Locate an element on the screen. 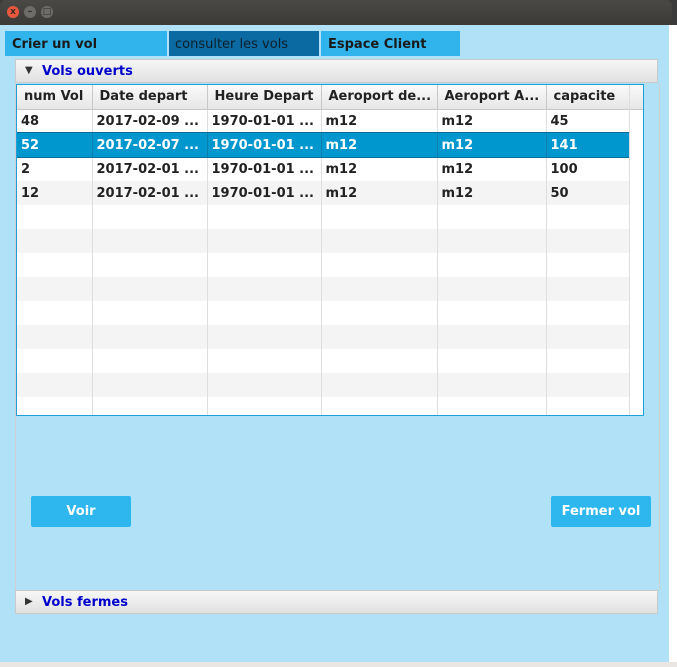 The width and height of the screenshot is (677, 667). section-vols-fermes-header: ▶ Vols fermes is located at coordinates (336, 602).